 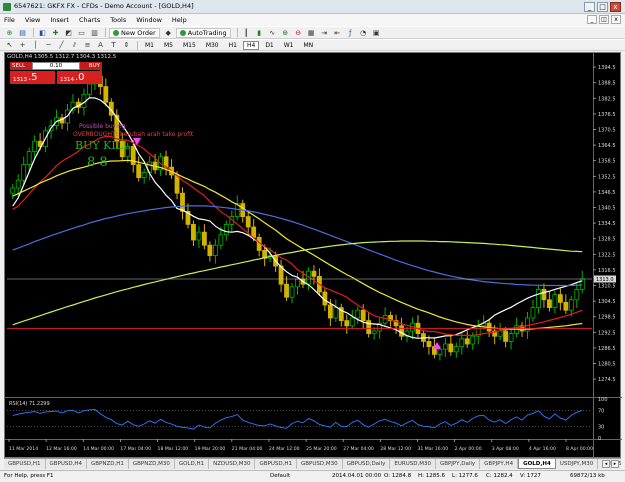 I want to click on timeframe-m5: M5, so click(x=168, y=45).